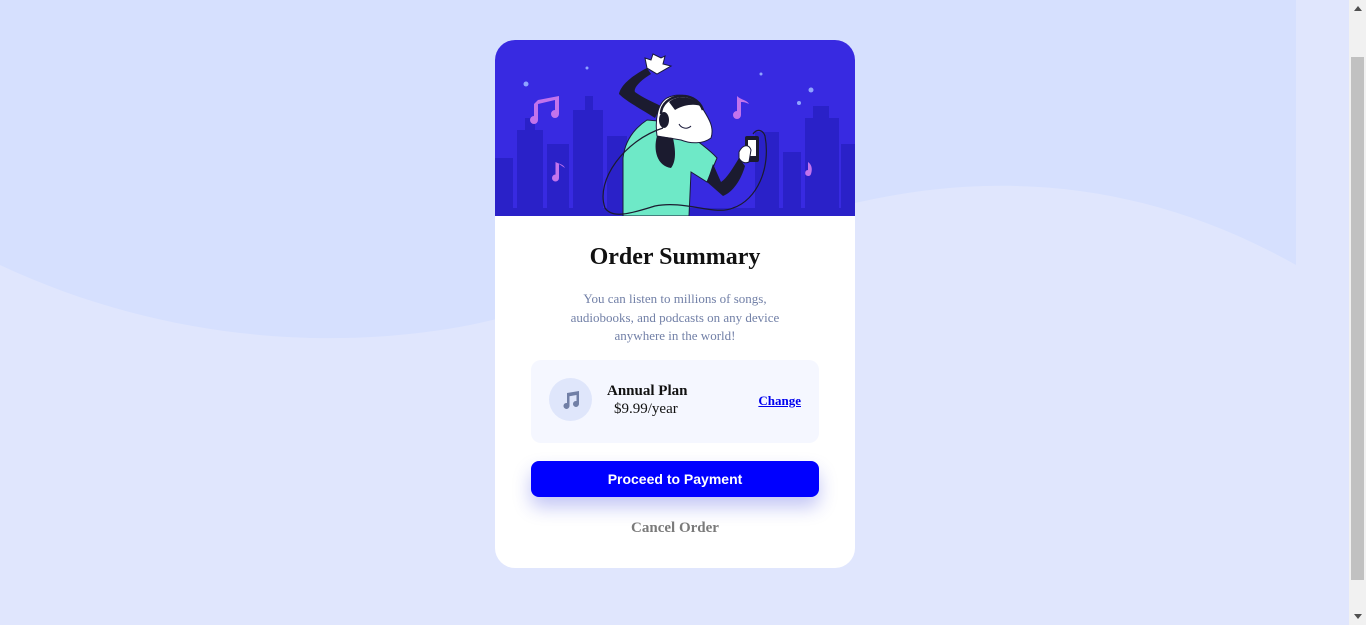  Describe the element at coordinates (675, 128) in the screenshot. I see `hero-illustration` at that location.